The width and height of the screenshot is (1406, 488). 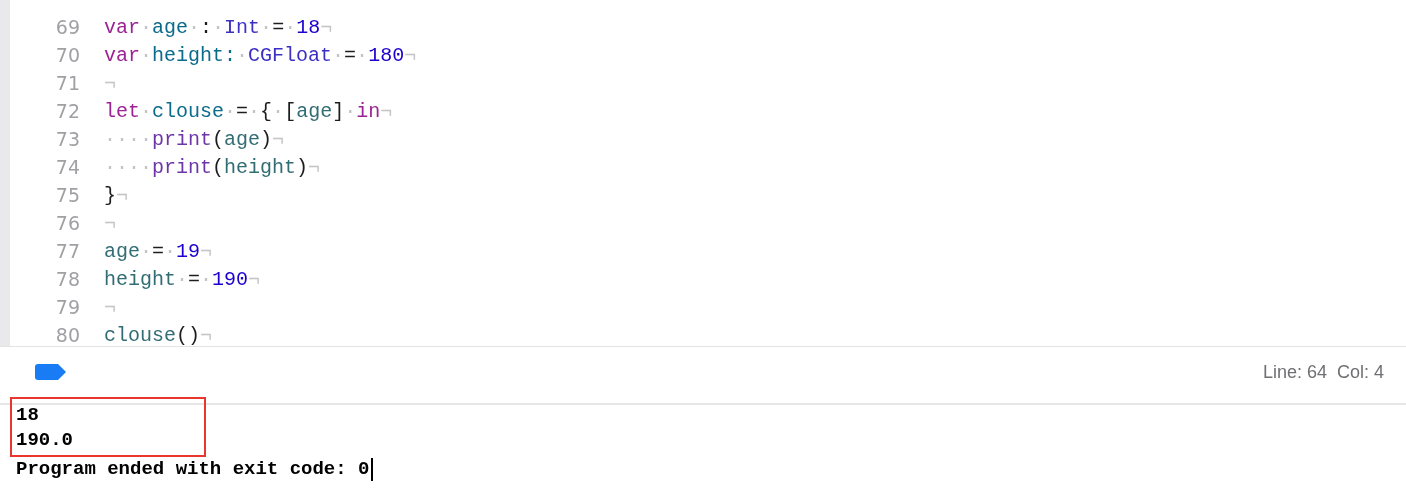 I want to click on code-line: var·height:·CGFloat·=·180¬, so click(x=260, y=55).